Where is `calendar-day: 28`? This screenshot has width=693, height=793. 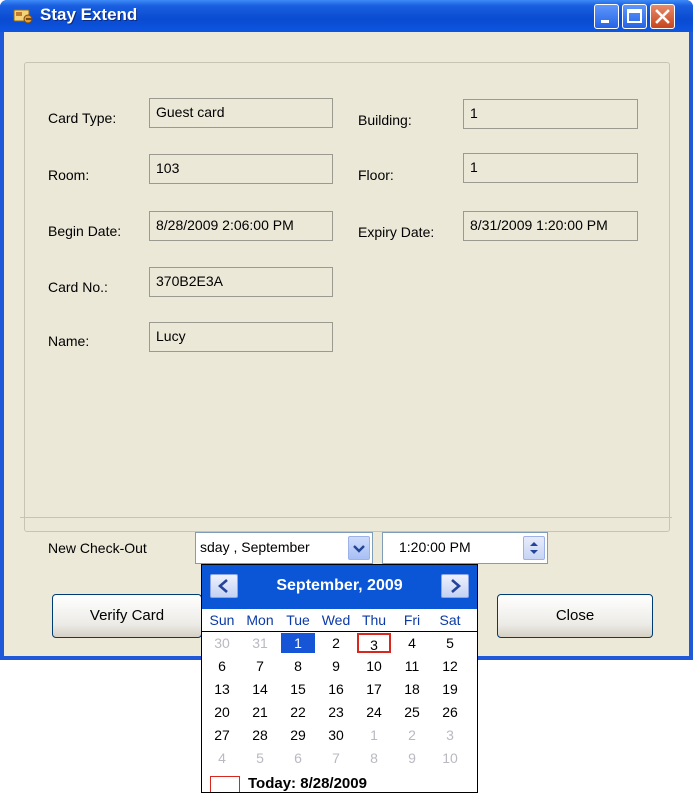
calendar-day: 28 is located at coordinates (260, 735).